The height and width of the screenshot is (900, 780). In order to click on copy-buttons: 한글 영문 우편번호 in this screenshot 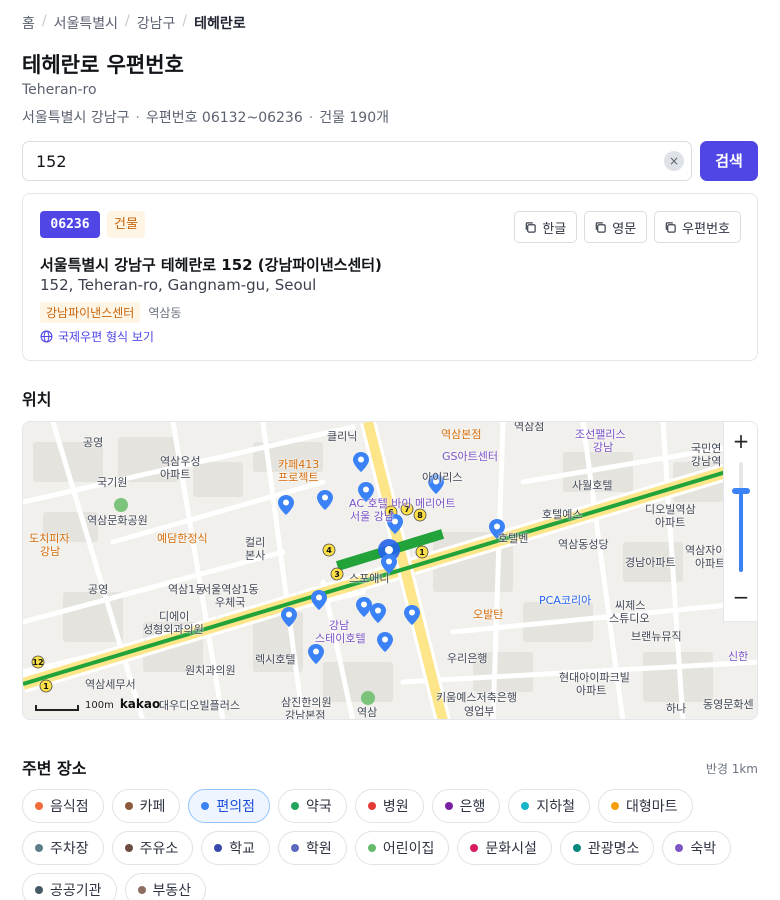, I will do `click(627, 227)`.